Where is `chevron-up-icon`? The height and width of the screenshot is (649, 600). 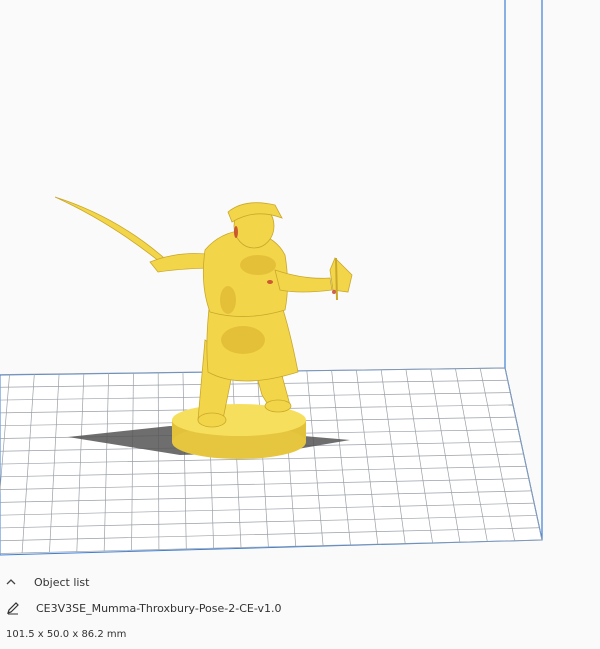 chevron-up-icon is located at coordinates (13, 582).